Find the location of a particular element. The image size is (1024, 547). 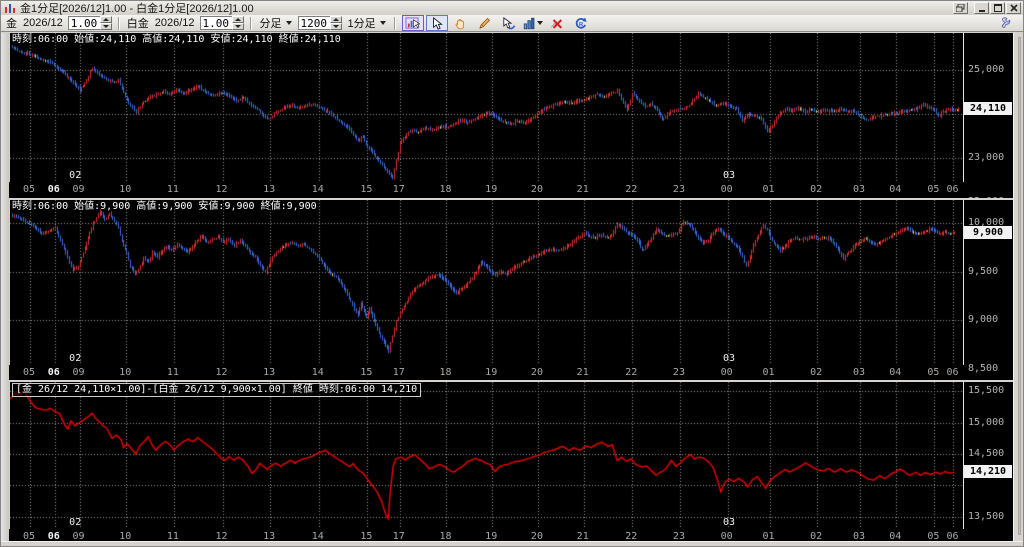

period-type-dropdown: 分足 is located at coordinates (276, 23).